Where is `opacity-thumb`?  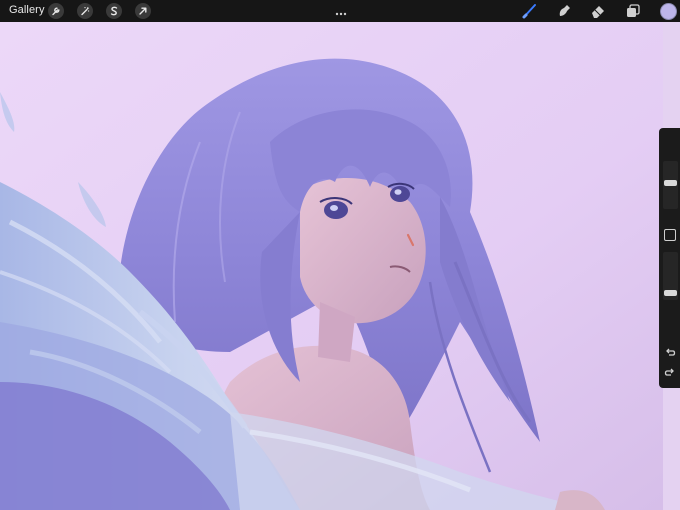 opacity-thumb is located at coordinates (670, 292).